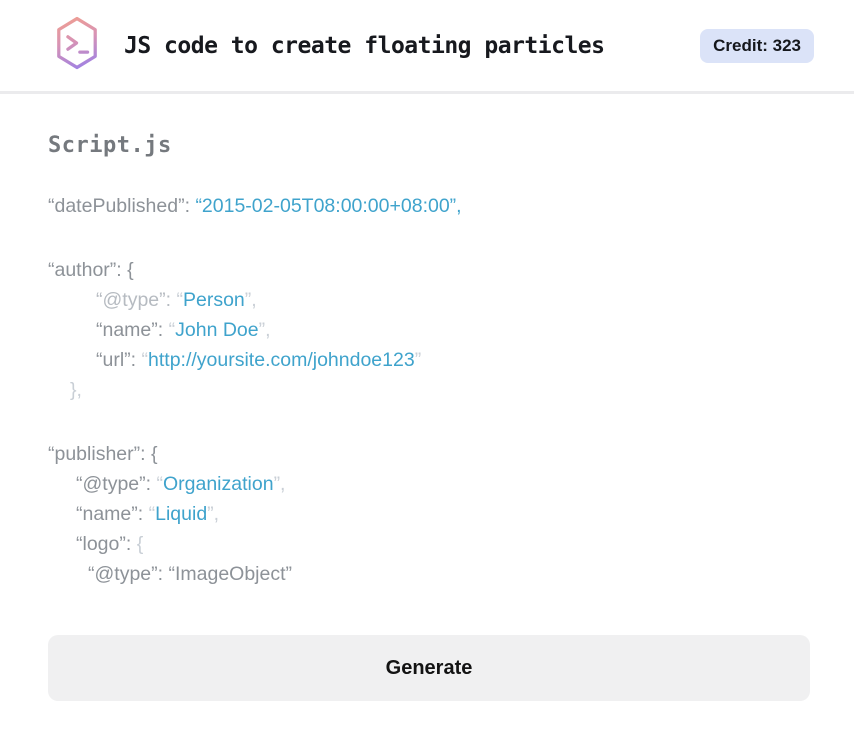  I want to click on generate-button: Generate, so click(429, 668).